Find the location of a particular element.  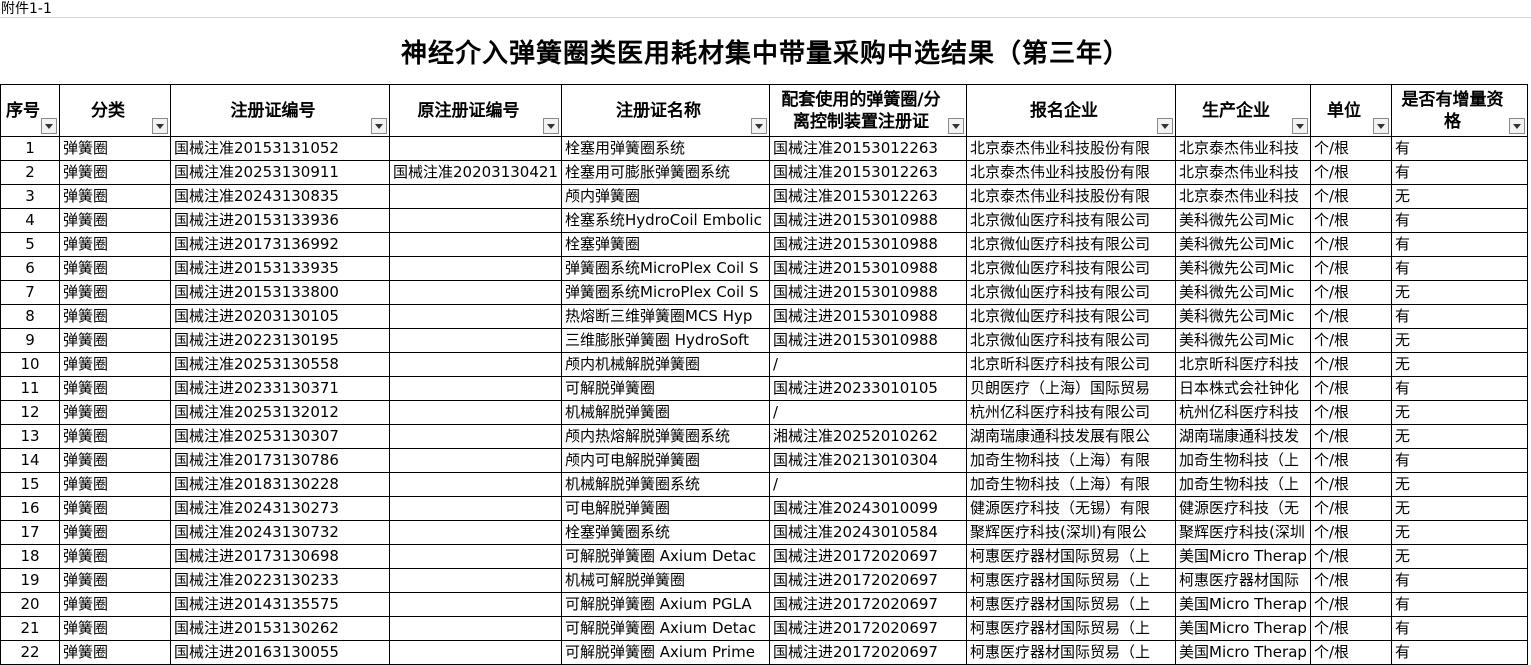

cell-reg-name: 可解脱弹簧圈 Axium Prime is located at coordinates (665, 652).